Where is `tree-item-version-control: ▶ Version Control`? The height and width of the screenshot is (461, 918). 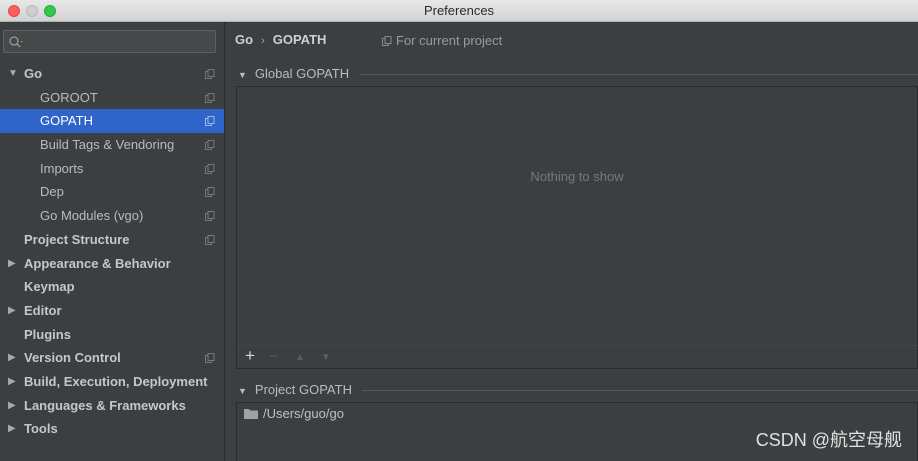
tree-item-version-control: ▶ Version Control is located at coordinates (112, 358).